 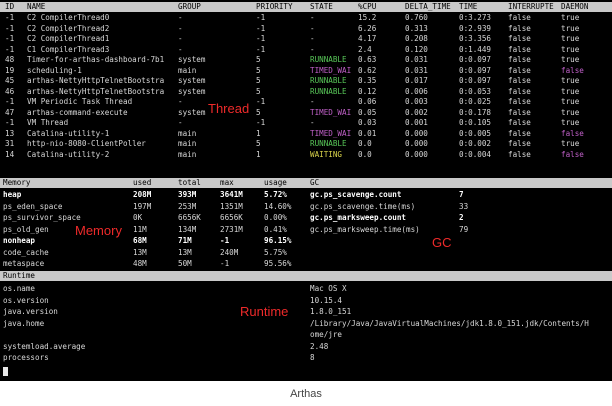 I want to click on thread-name: Catalina-utility-2, so click(x=68, y=154).